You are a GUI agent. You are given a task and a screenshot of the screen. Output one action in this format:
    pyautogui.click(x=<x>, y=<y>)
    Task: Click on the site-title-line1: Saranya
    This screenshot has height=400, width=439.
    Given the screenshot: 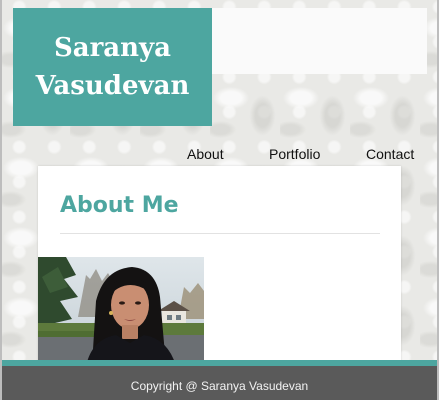 What is the action you would take?
    pyautogui.click(x=112, y=48)
    